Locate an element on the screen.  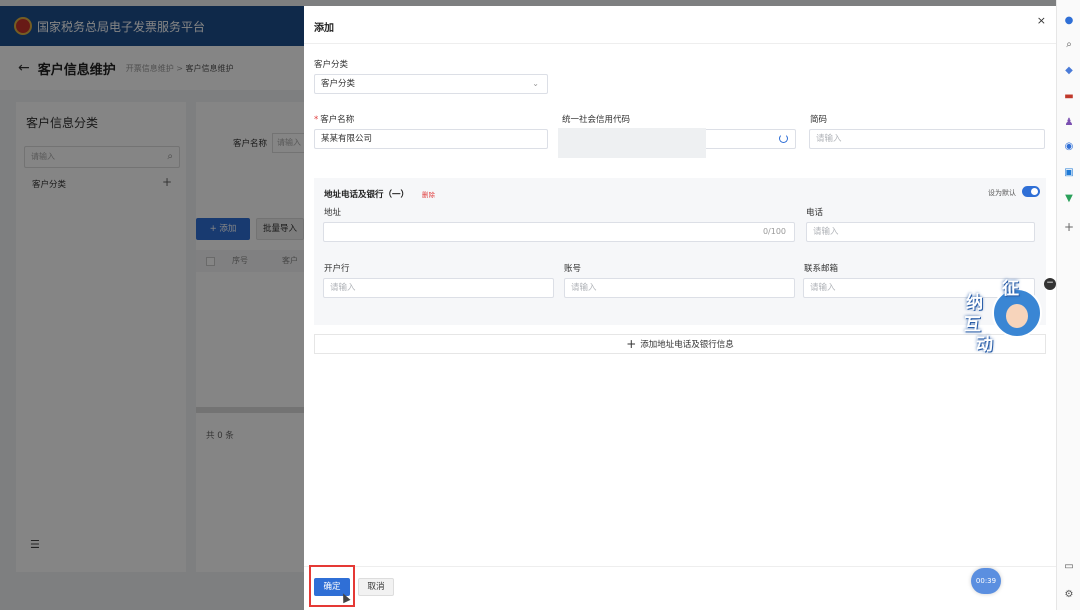
cancel-button: 取消 is located at coordinates (376, 587).